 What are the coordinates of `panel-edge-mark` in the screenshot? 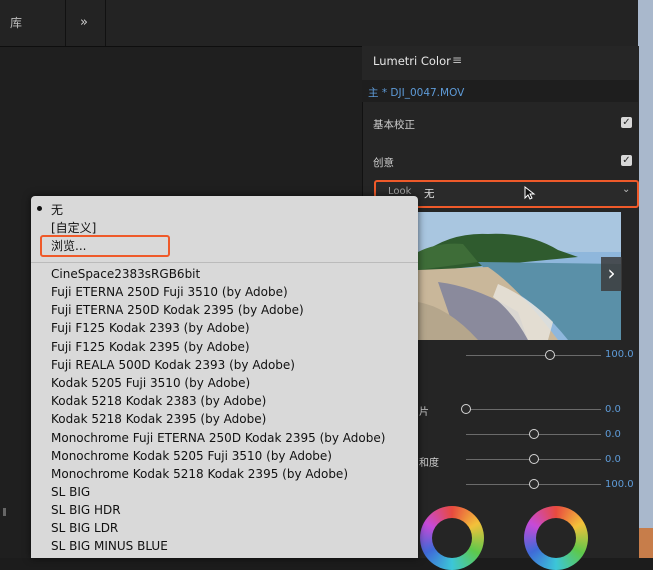 It's located at (4, 512).